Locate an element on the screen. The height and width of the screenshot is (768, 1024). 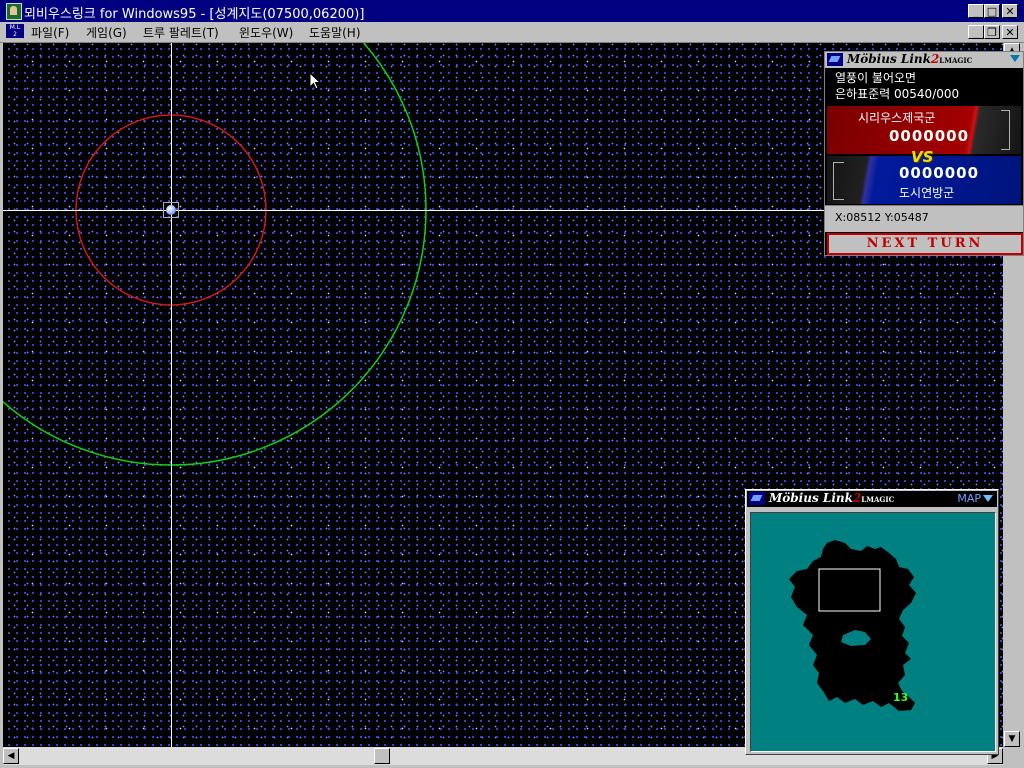
document-icon: M.L 2 is located at coordinates (15, 31).